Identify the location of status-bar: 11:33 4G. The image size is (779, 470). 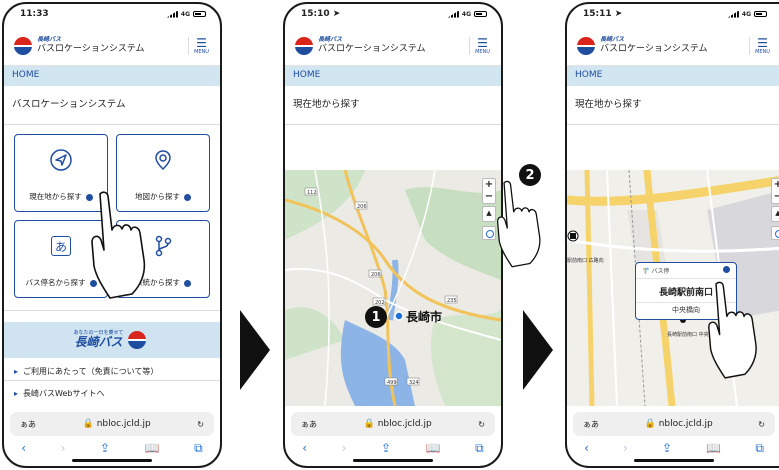
(112, 14).